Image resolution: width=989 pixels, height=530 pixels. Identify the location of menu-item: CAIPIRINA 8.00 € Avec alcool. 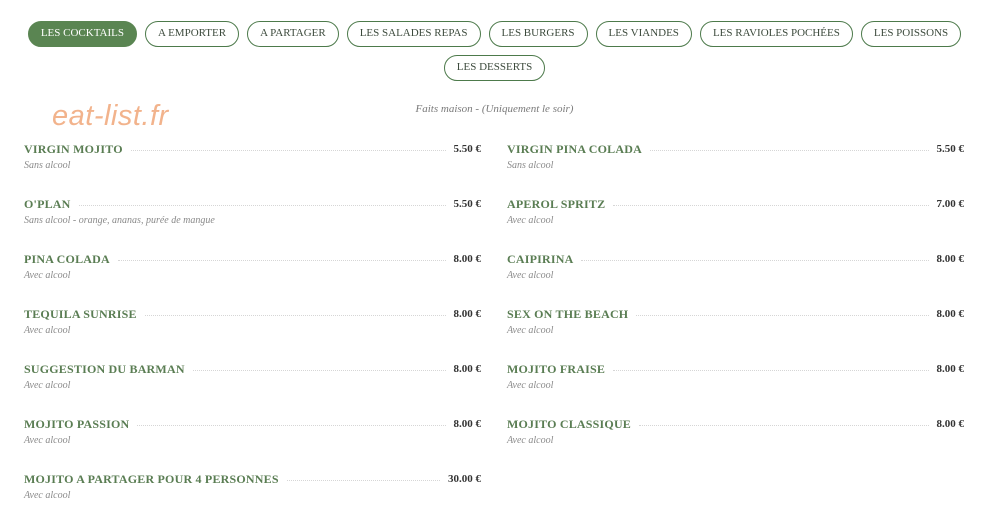
(735, 279).